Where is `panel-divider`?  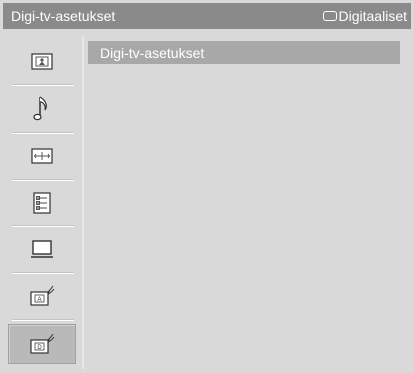 panel-divider is located at coordinates (83, 202).